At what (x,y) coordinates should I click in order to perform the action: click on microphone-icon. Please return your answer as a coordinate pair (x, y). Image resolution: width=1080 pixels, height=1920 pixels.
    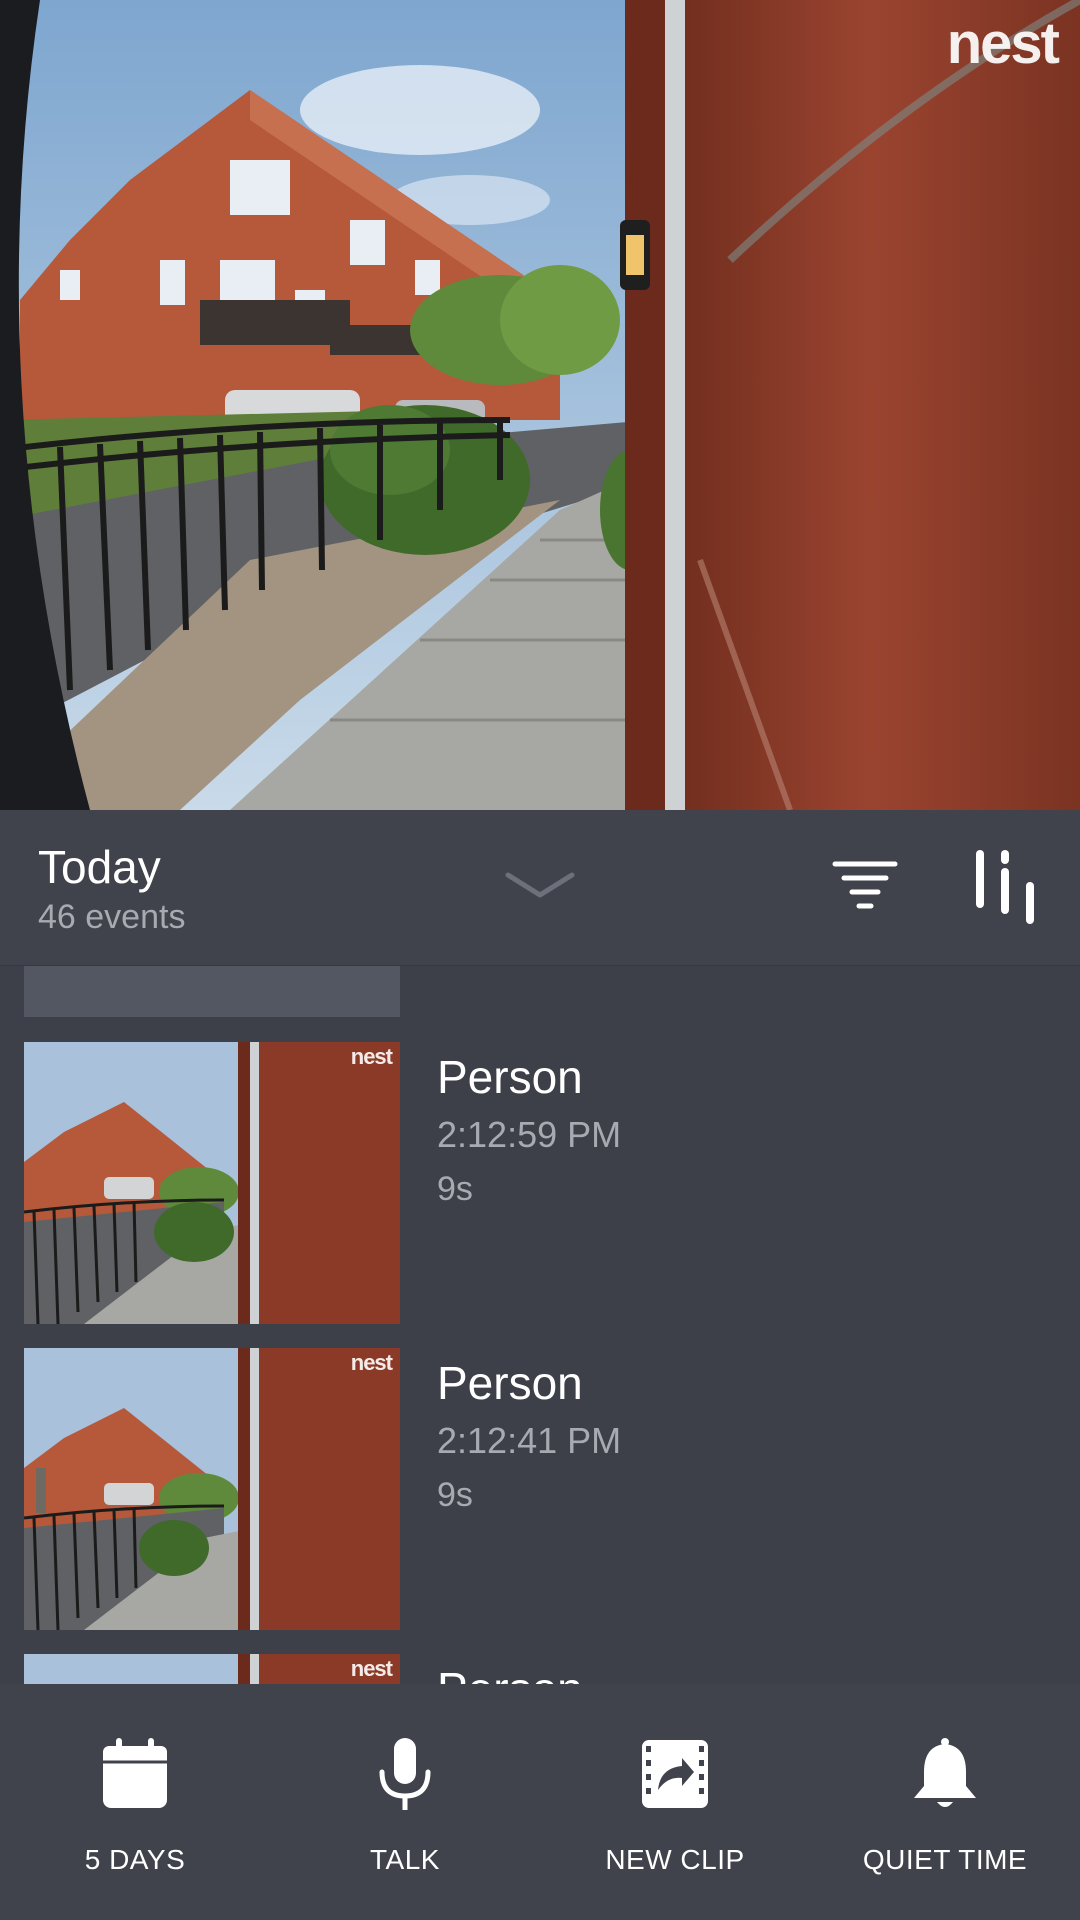
    Looking at the image, I should click on (405, 1774).